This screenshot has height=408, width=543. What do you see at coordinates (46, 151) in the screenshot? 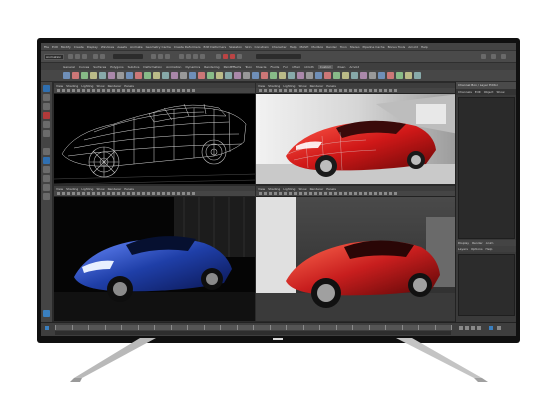
I see `single-perspective-layout-icon` at bounding box center [46, 151].